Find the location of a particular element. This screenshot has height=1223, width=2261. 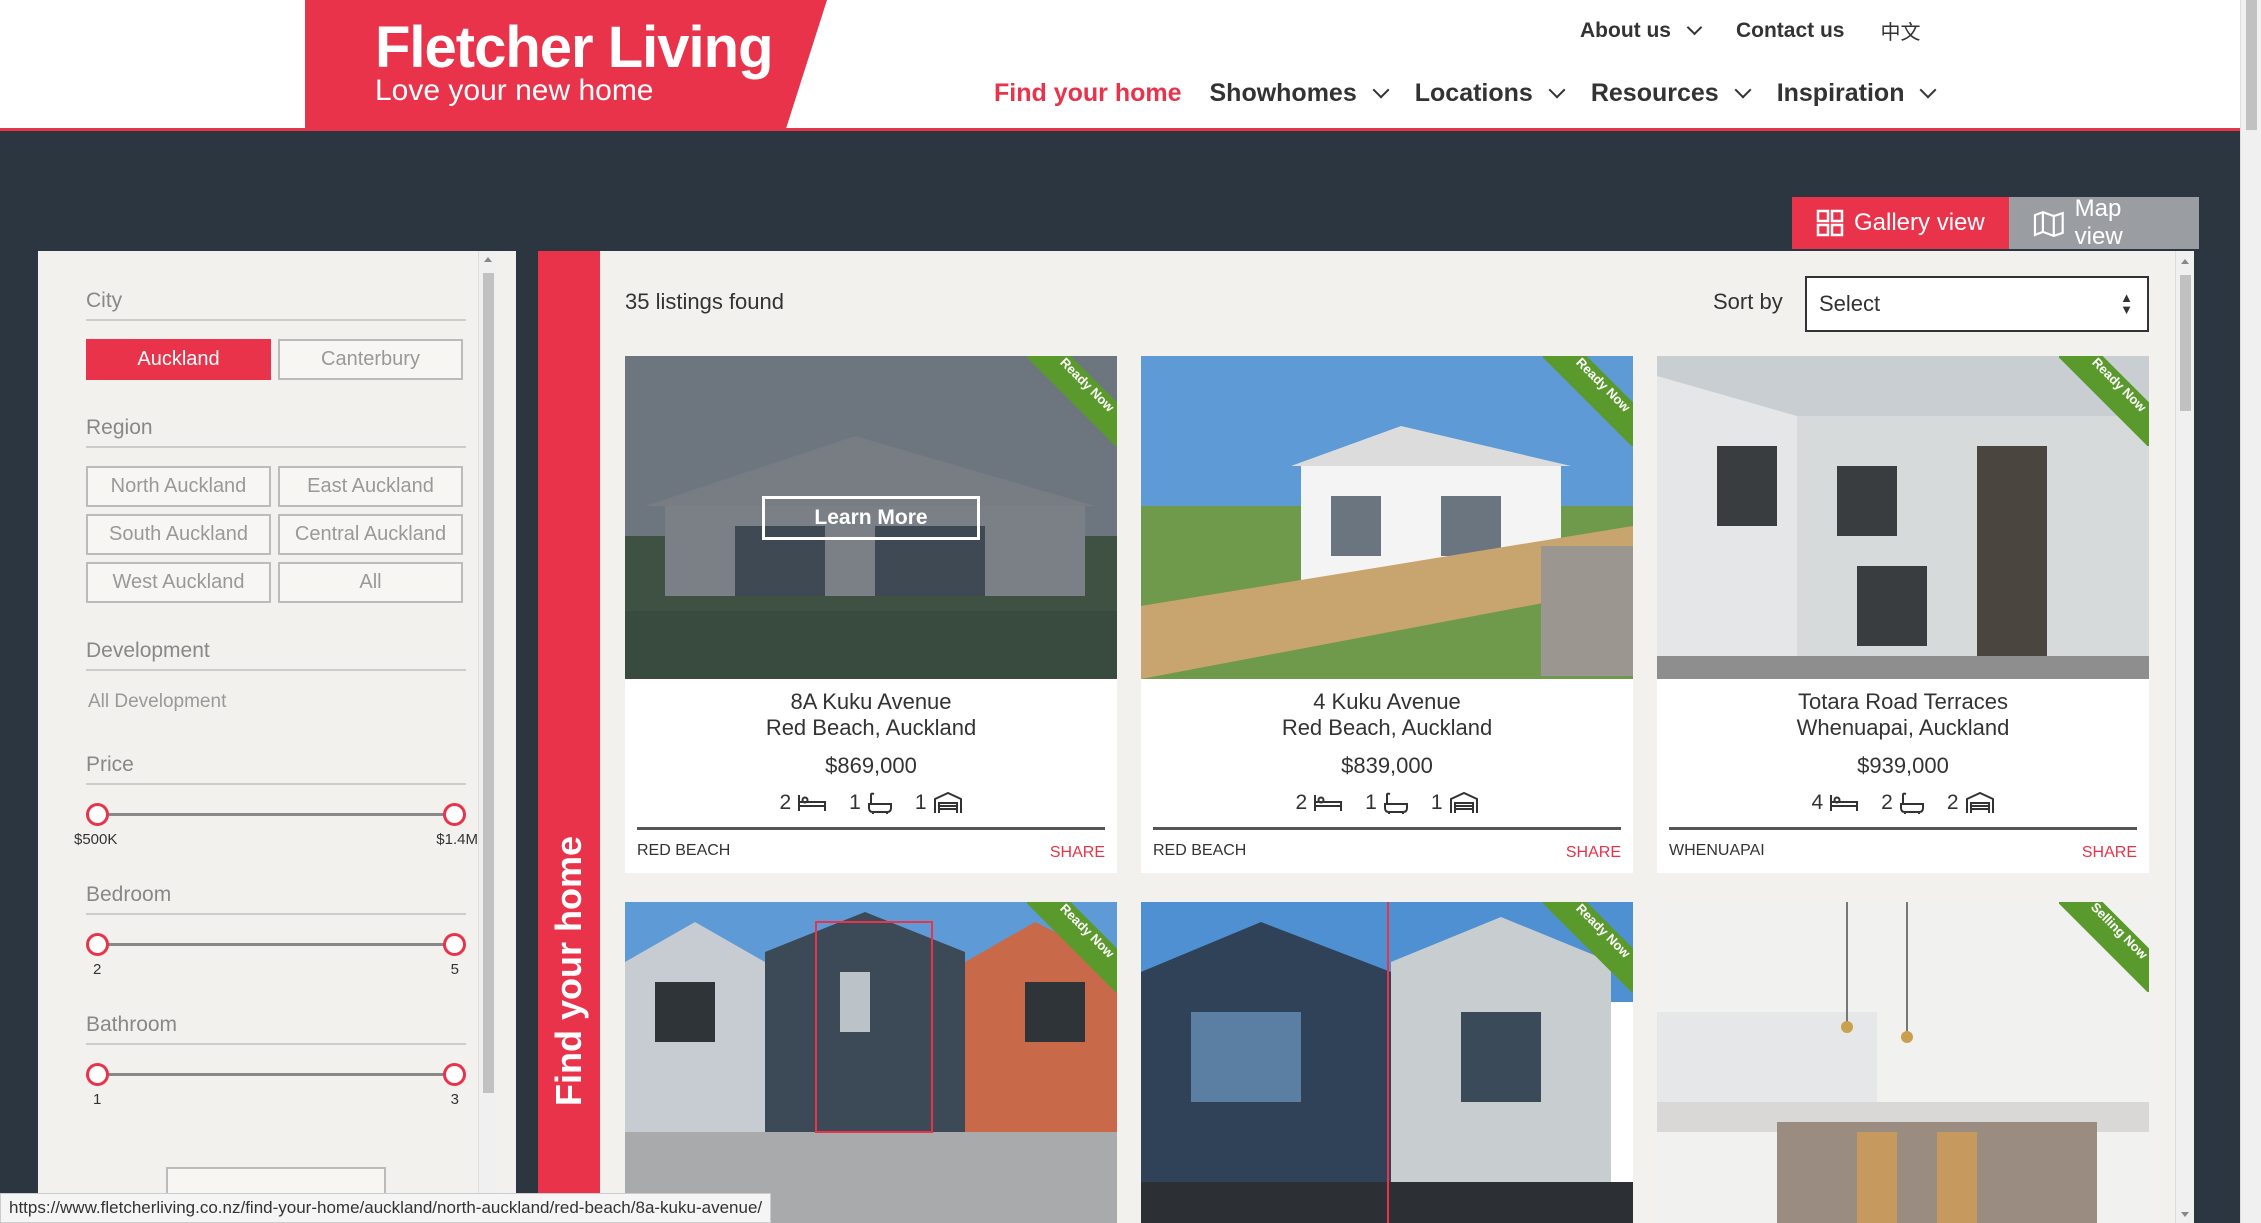

nav-locations: Locations is located at coordinates (1489, 102).